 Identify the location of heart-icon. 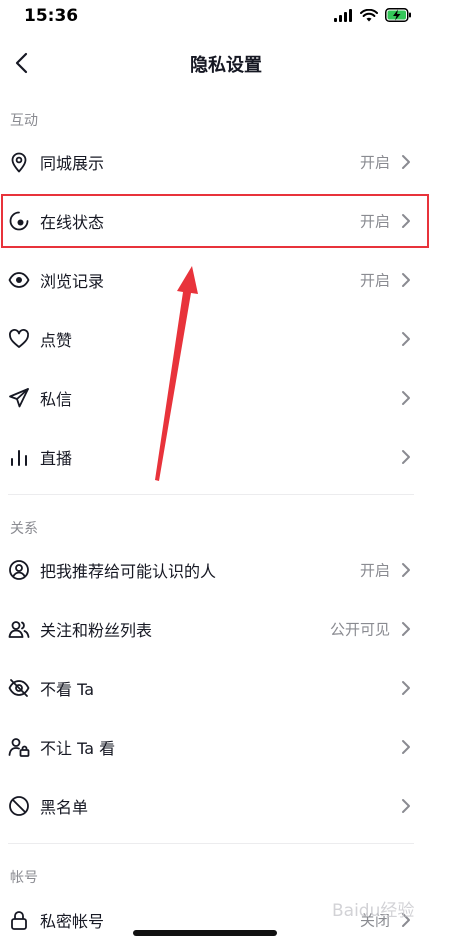
(19, 339).